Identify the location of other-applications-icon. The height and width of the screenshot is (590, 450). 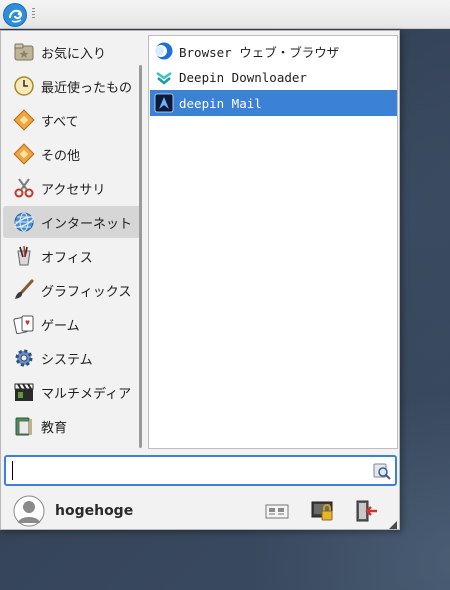
(24, 154).